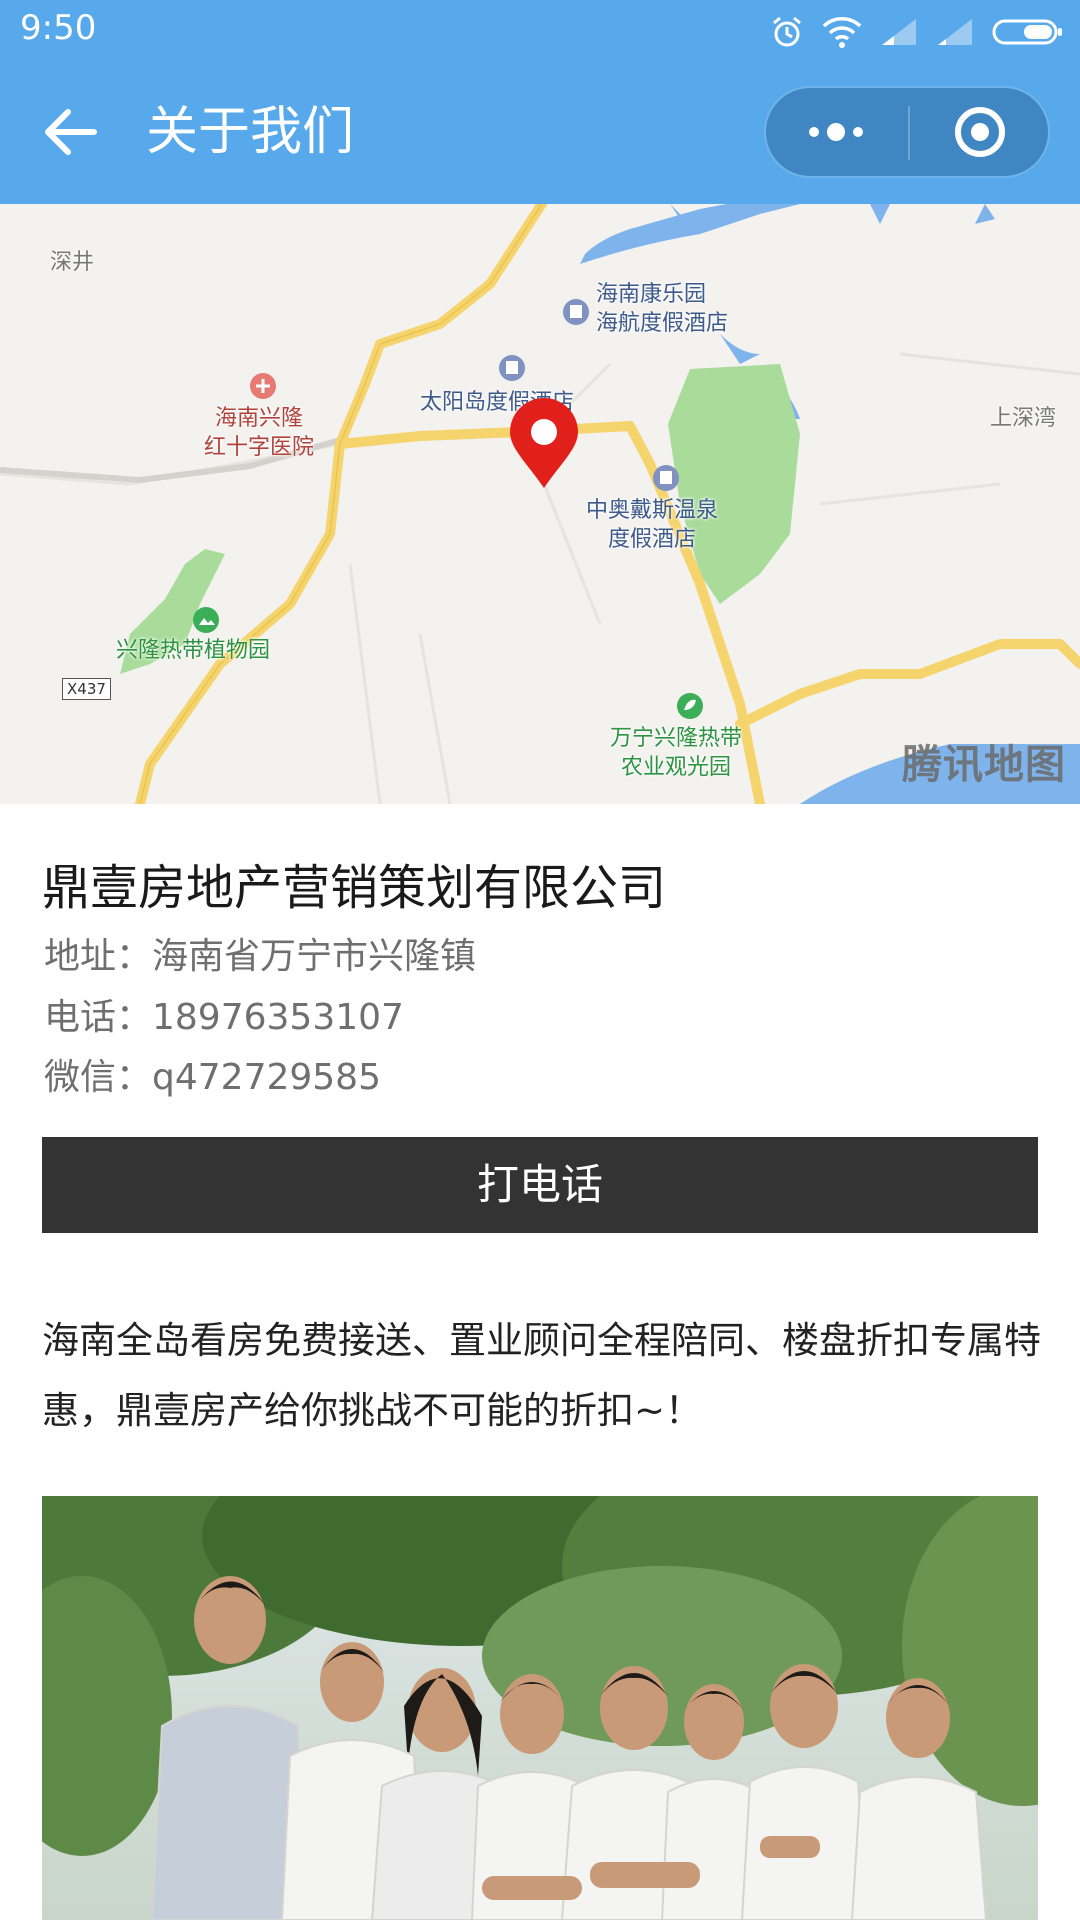  What do you see at coordinates (86, 689) in the screenshot?
I see `road-number-tag: X437` at bounding box center [86, 689].